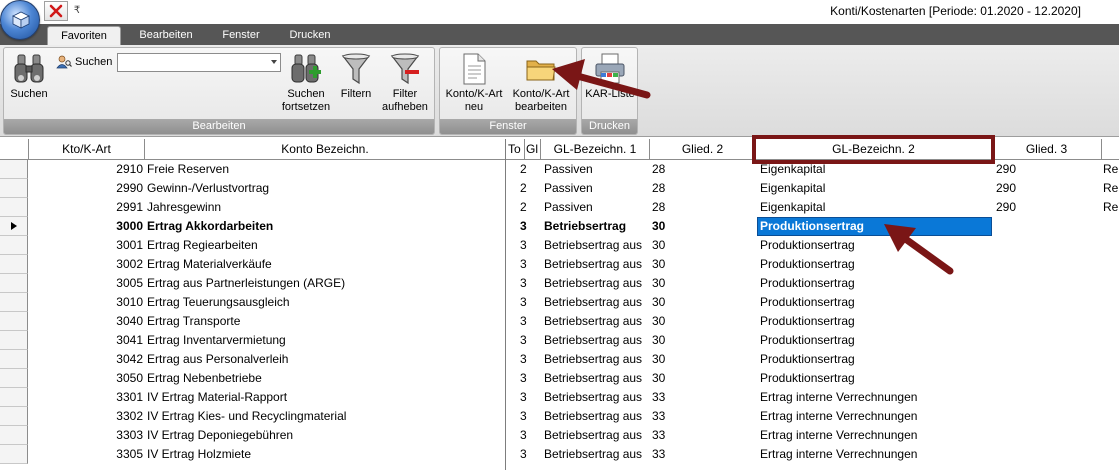  Describe the element at coordinates (86, 397) in the screenshot. I see `cell-kto: 3301` at that location.